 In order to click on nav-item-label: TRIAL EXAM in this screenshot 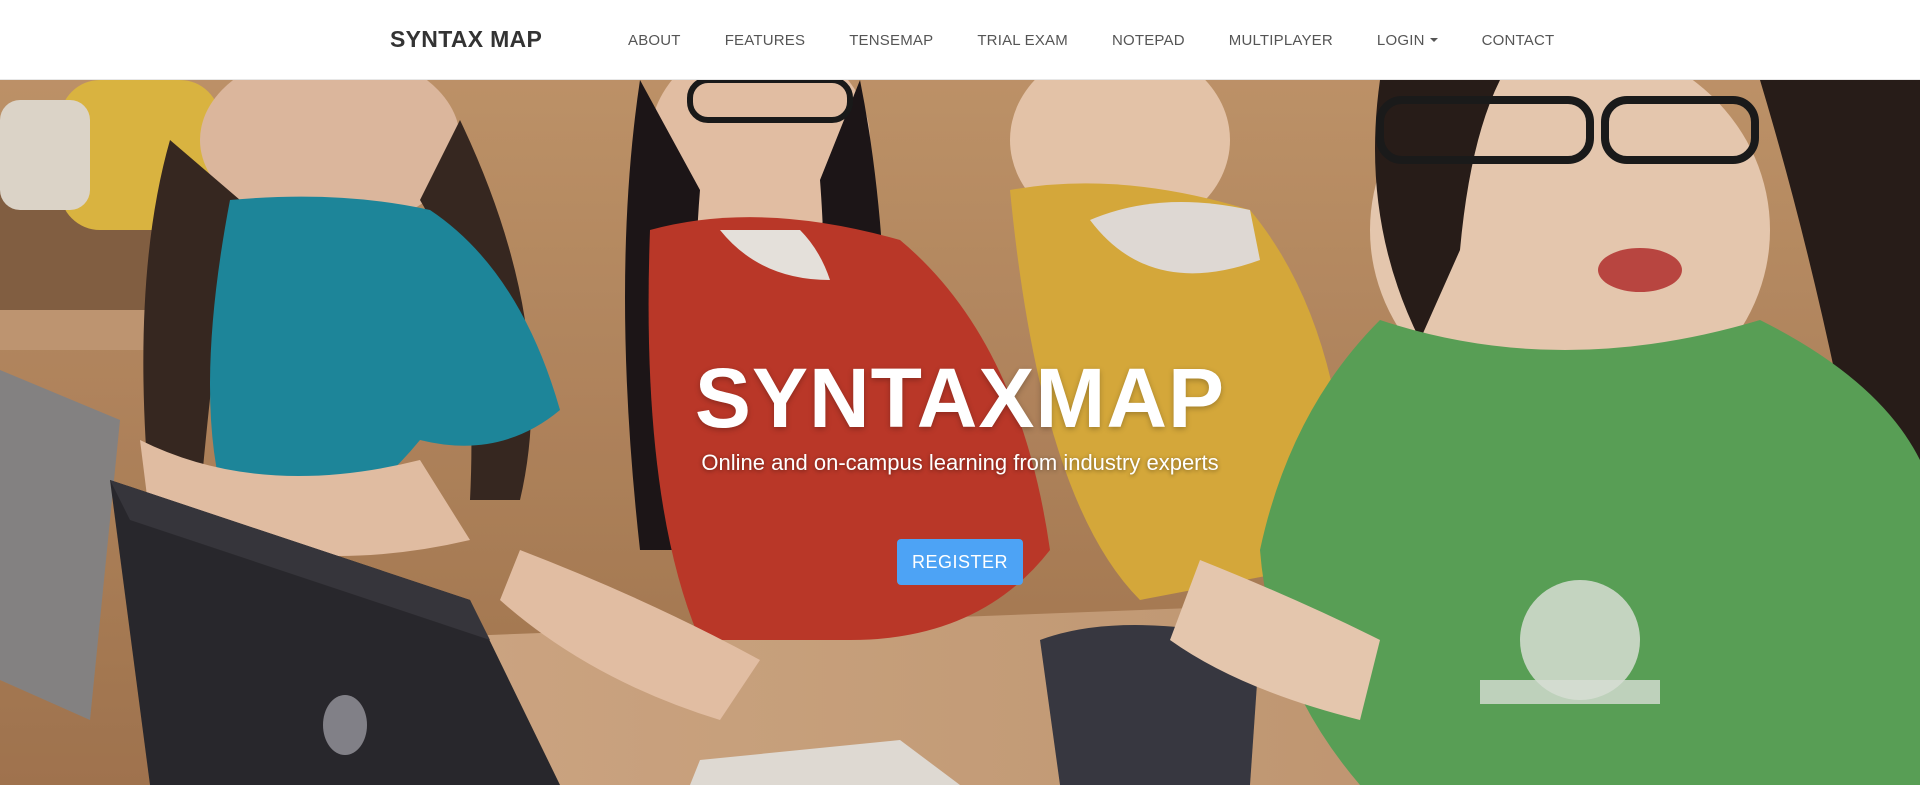, I will do `click(1022, 40)`.